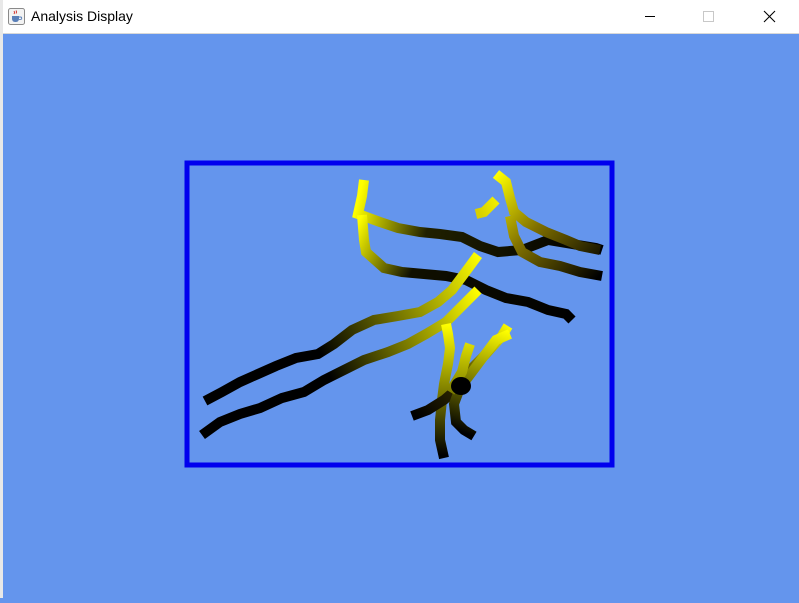 The width and height of the screenshot is (799, 603). Describe the element at coordinates (769, 16) in the screenshot. I see `close-icon` at that location.